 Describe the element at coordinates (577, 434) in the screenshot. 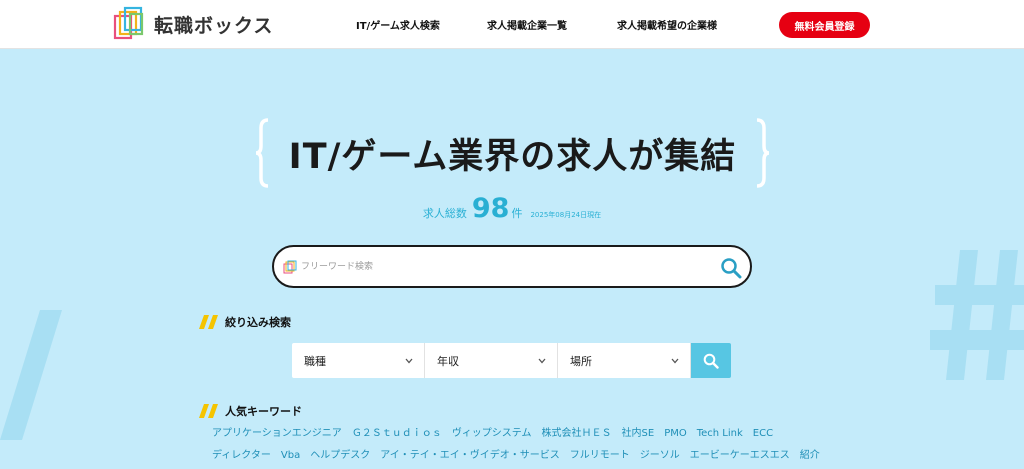

I see `keyword-link: 株式会社ＨＥＳ` at that location.